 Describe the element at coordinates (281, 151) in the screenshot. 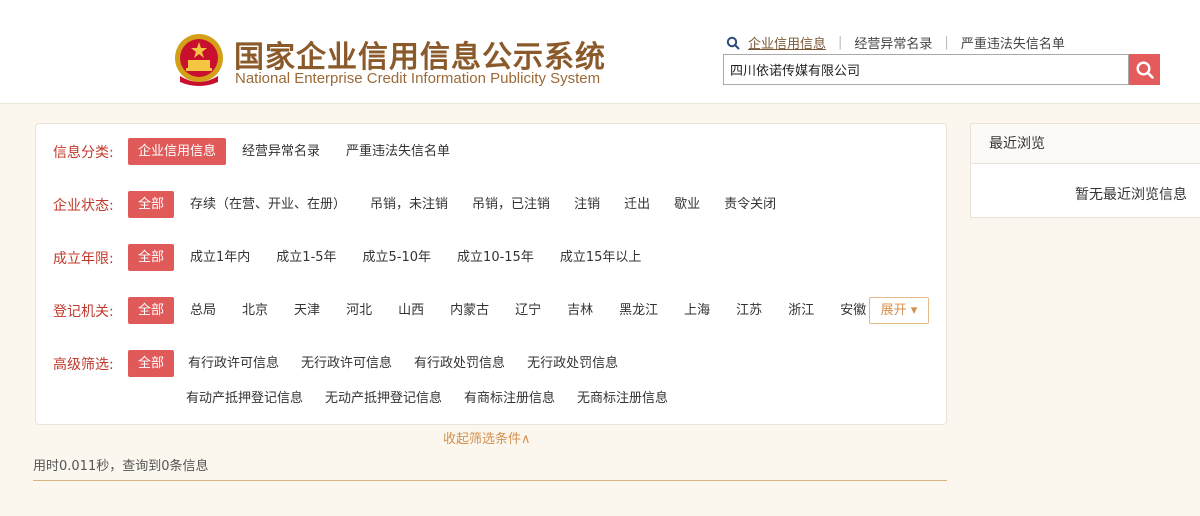

I see `filter-option: 经营异常名录` at that location.